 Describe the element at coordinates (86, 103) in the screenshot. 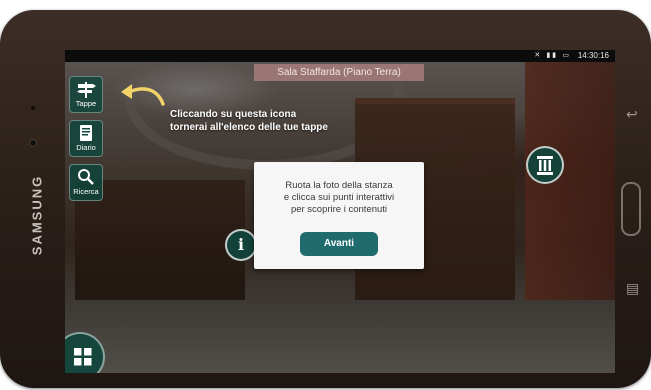

I see `nav-label-tappe: Tappe` at that location.